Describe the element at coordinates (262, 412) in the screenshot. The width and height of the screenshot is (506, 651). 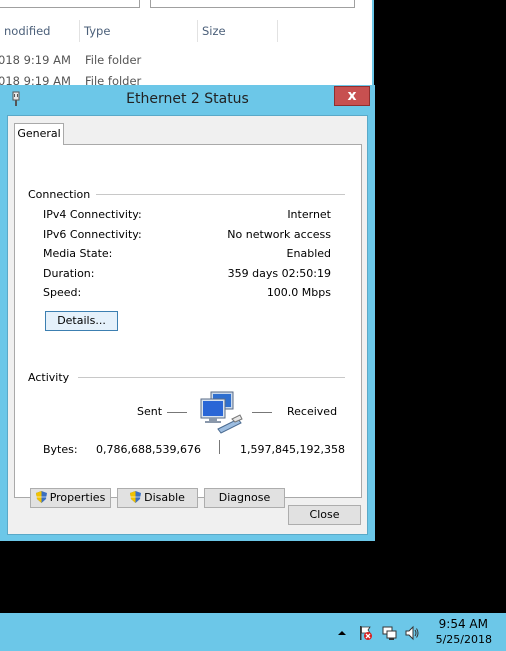
I see `received-line` at that location.